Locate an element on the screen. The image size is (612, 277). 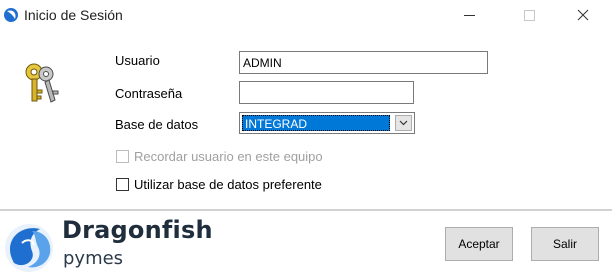
brand-subtitle: pymes is located at coordinates (93, 258).